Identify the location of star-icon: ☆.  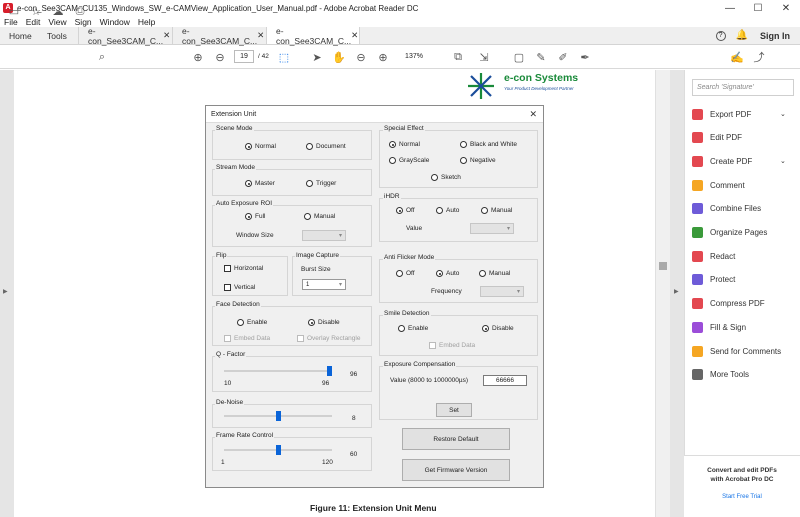
(36, 11).